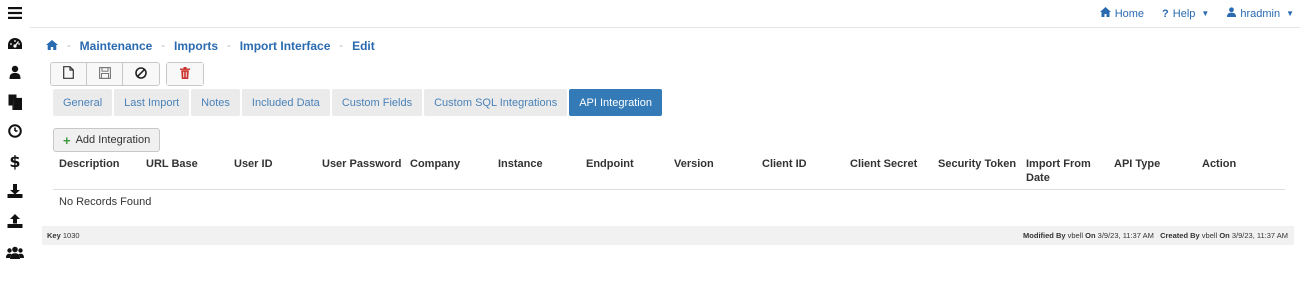 This screenshot has width=1300, height=289. I want to click on user-menu: hradmin ▼, so click(1260, 13).